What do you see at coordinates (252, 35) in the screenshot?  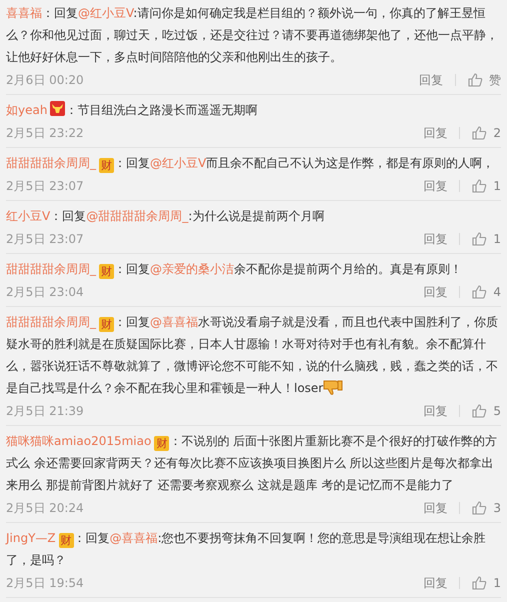 I see `comment-text: 喜喜福：回复@红小豆V:请问你是如何确定我是栏目组的？额外说一句，你真的了解王昱恒么？你和他见过面，聊过天，吃过饭，还是交往过？请不要再道德绑架他了，还他一点平静，让他好好休息一下，多点时间陪陪他的父亲和他刚出生的孩子。` at bounding box center [252, 35].